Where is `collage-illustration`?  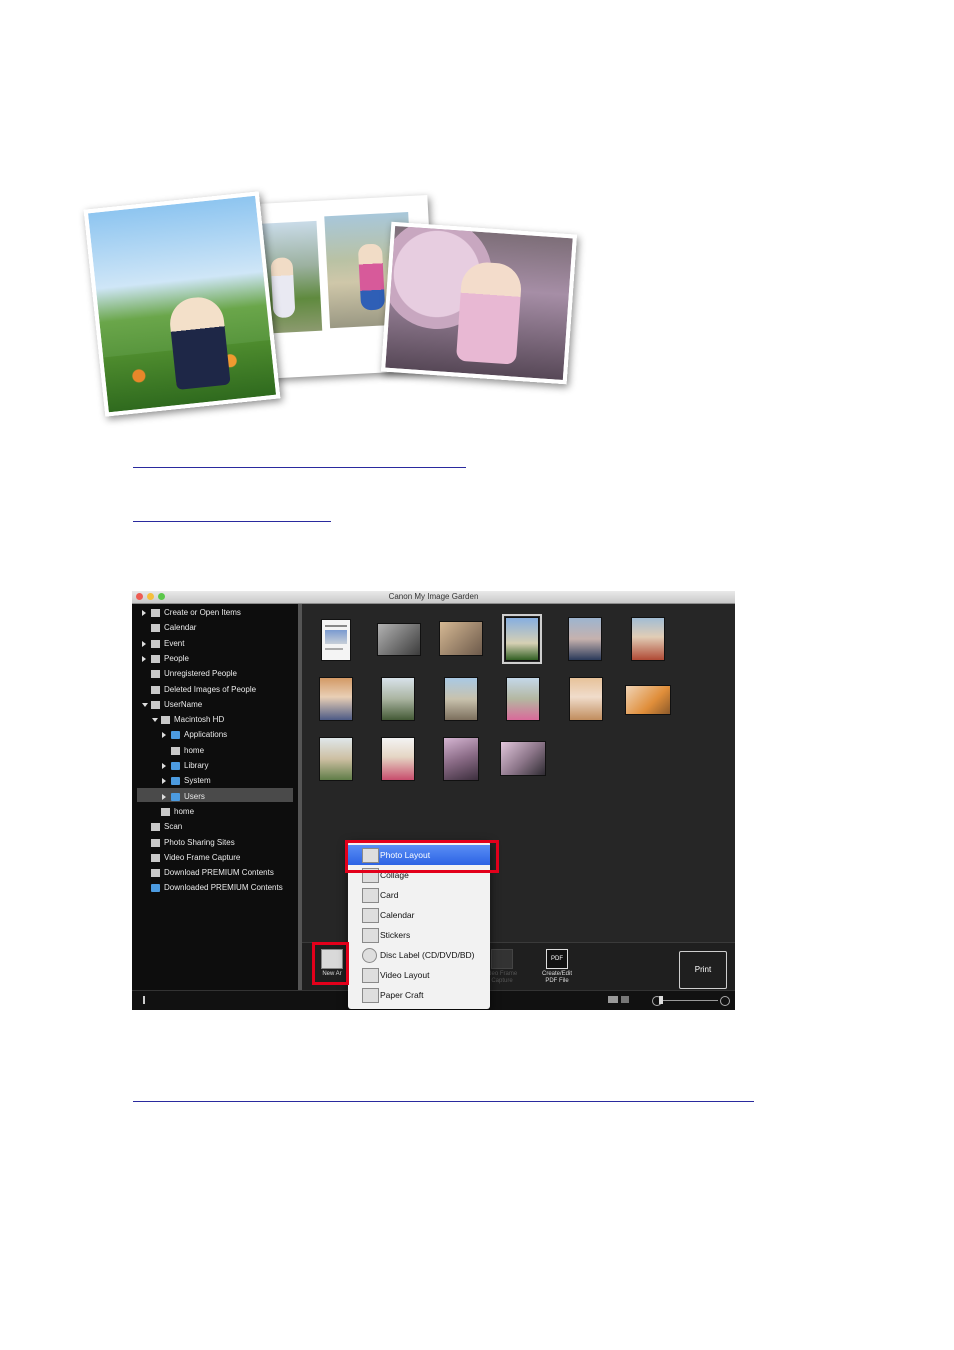 collage-illustration is located at coordinates (335, 298).